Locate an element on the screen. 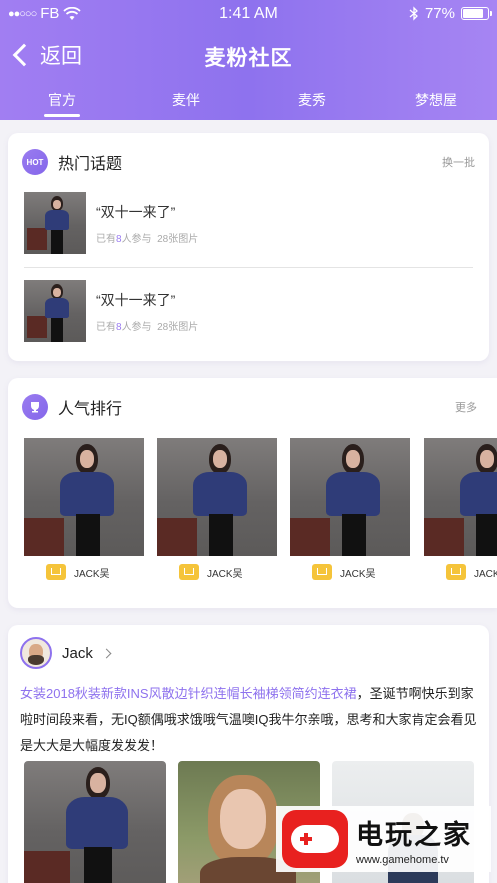 The width and height of the screenshot is (497, 883). tab-show: 麦秀 is located at coordinates (312, 100).